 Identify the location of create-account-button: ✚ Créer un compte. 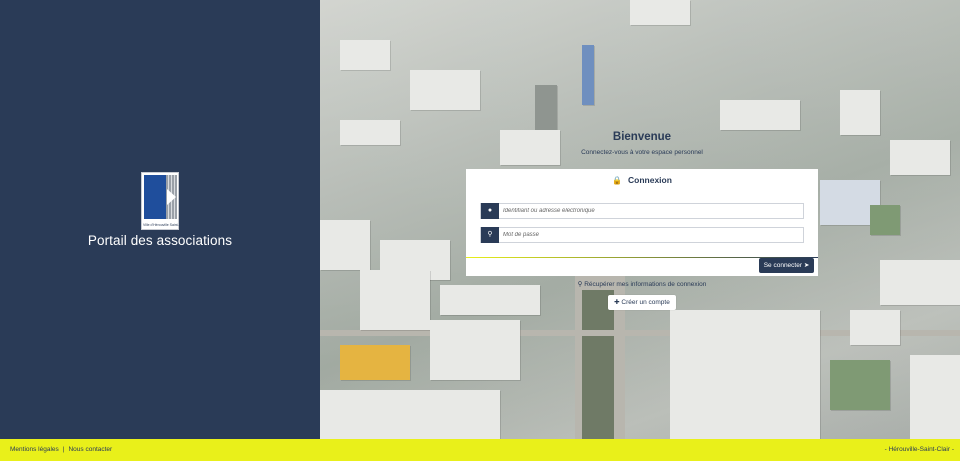
(642, 302).